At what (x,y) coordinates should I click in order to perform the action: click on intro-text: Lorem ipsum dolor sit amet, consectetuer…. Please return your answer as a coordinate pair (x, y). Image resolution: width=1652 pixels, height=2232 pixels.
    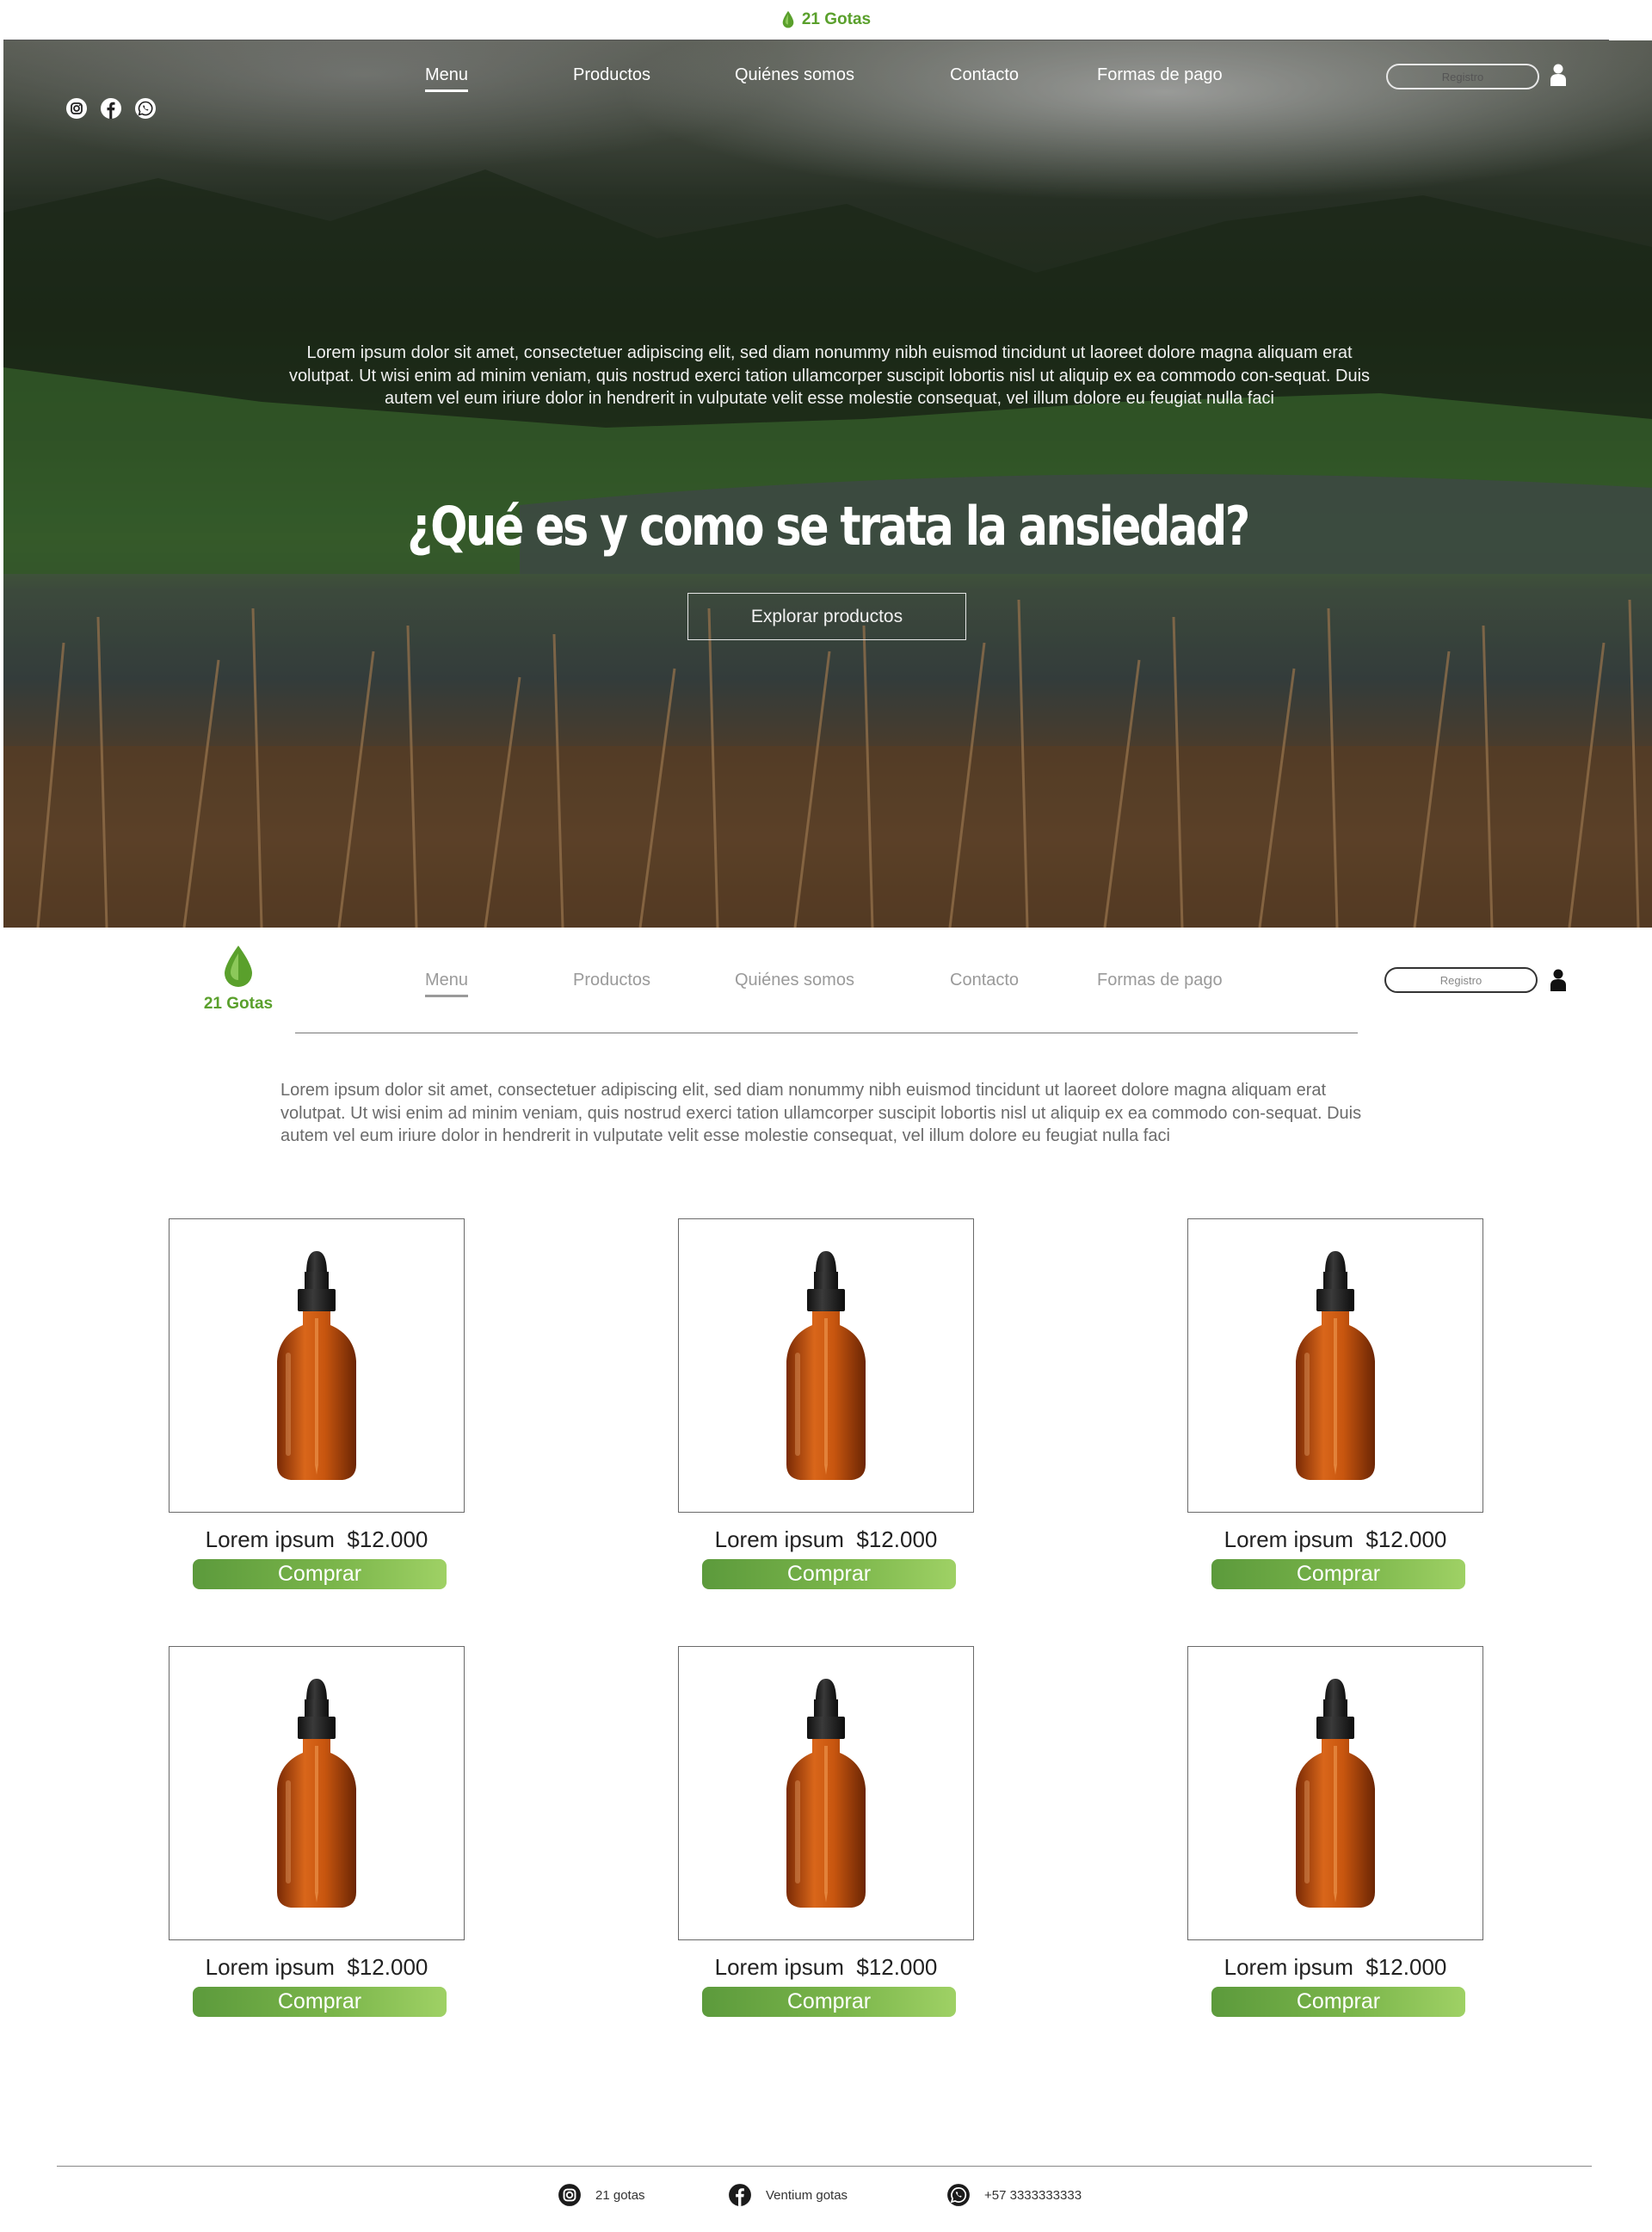
    Looking at the image, I should click on (821, 1113).